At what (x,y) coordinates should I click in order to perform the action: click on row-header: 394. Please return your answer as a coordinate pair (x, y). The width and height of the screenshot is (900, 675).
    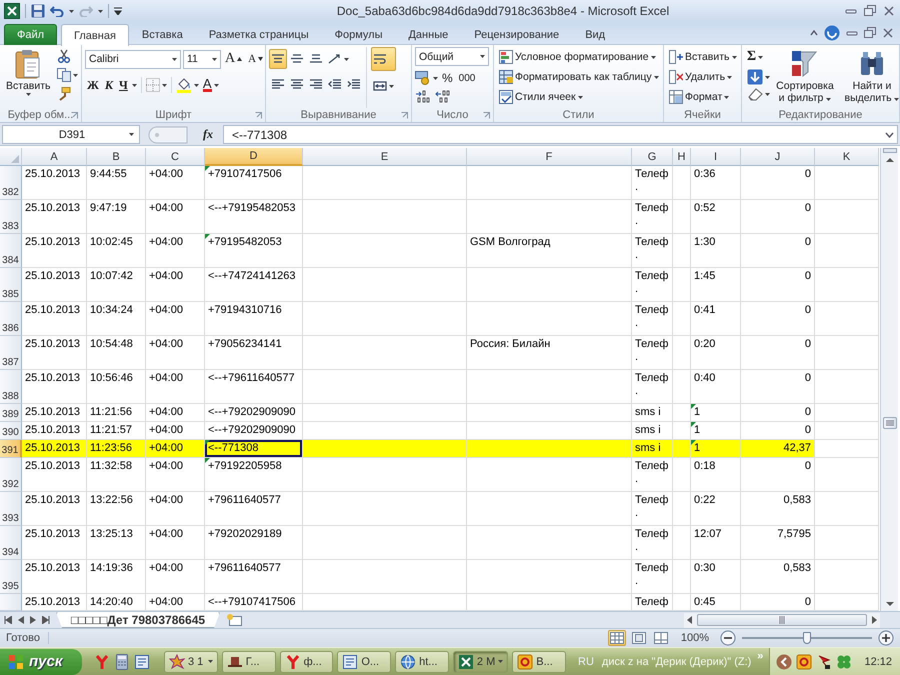
    Looking at the image, I should click on (11, 543).